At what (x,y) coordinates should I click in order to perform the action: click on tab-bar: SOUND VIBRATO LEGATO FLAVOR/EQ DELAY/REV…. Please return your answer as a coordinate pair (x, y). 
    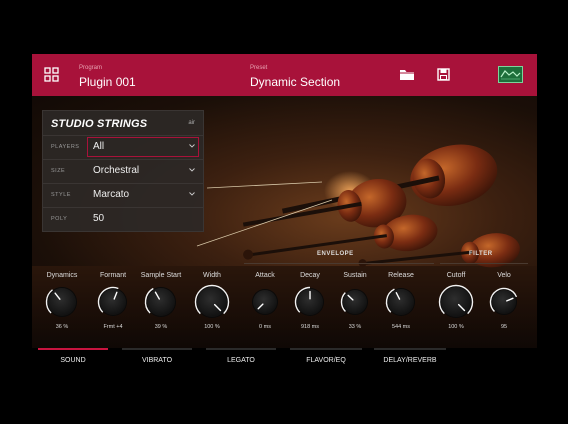
    Looking at the image, I should click on (284, 359).